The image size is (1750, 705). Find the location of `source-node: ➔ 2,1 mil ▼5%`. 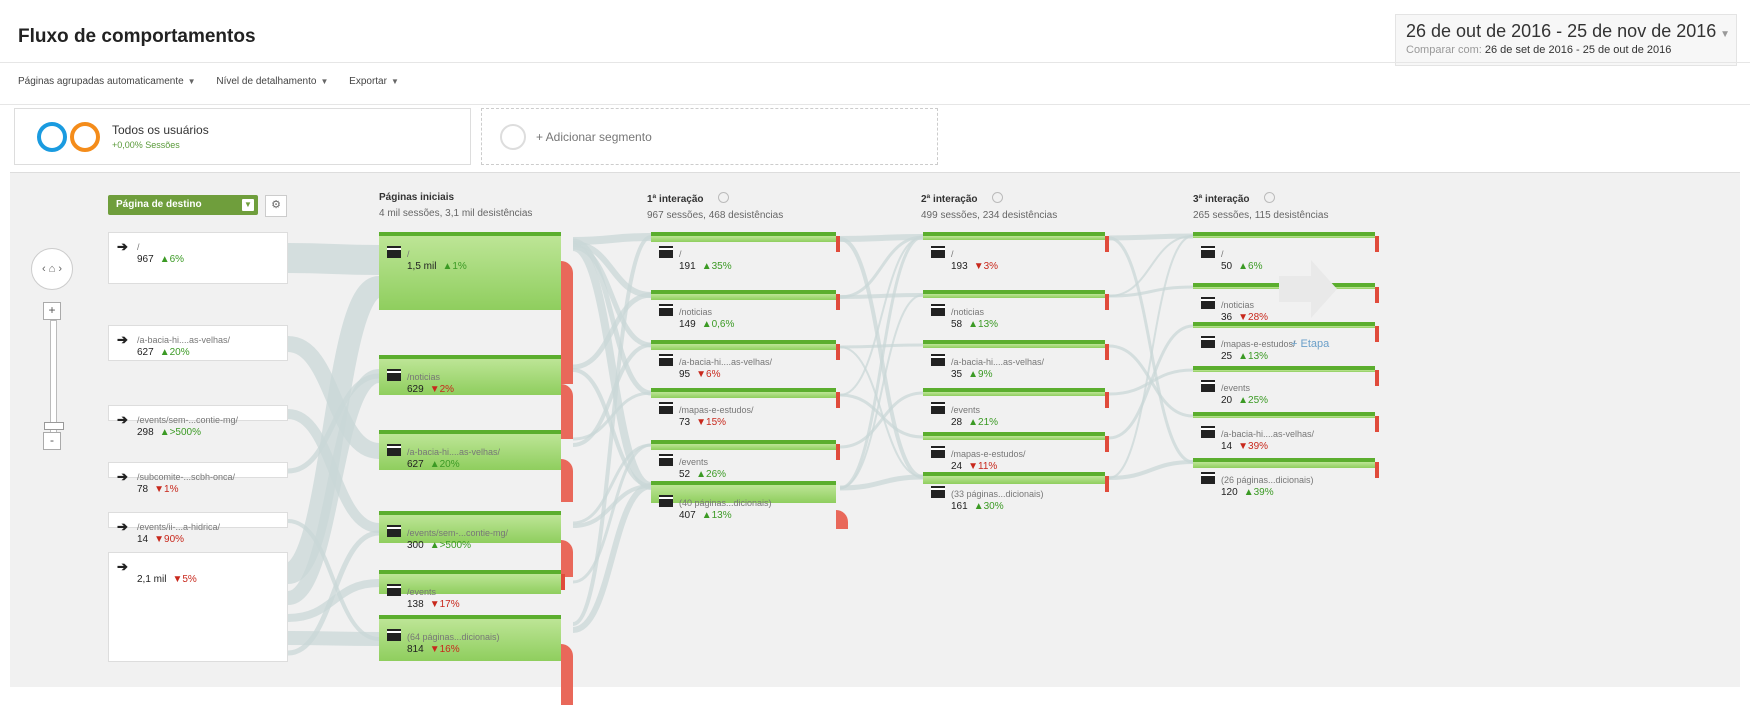

source-node: ➔ 2,1 mil ▼5% is located at coordinates (198, 607).